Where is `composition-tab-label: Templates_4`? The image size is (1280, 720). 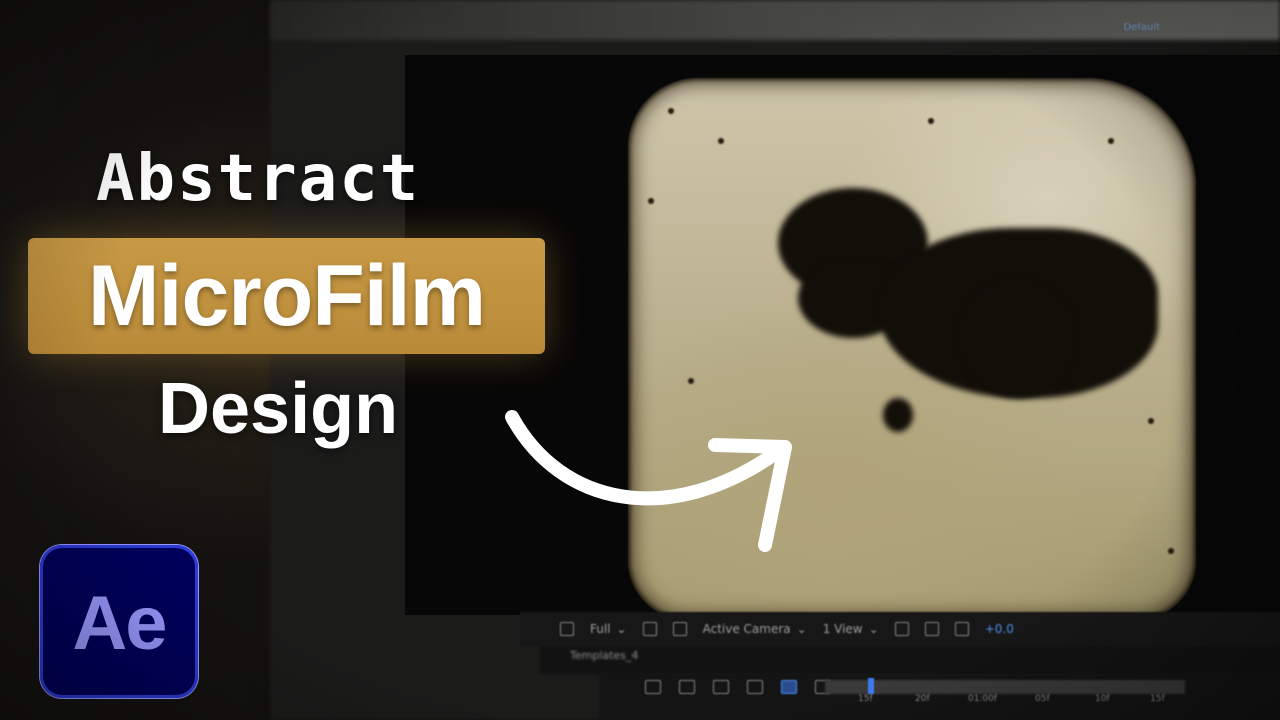 composition-tab-label: Templates_4 is located at coordinates (604, 655).